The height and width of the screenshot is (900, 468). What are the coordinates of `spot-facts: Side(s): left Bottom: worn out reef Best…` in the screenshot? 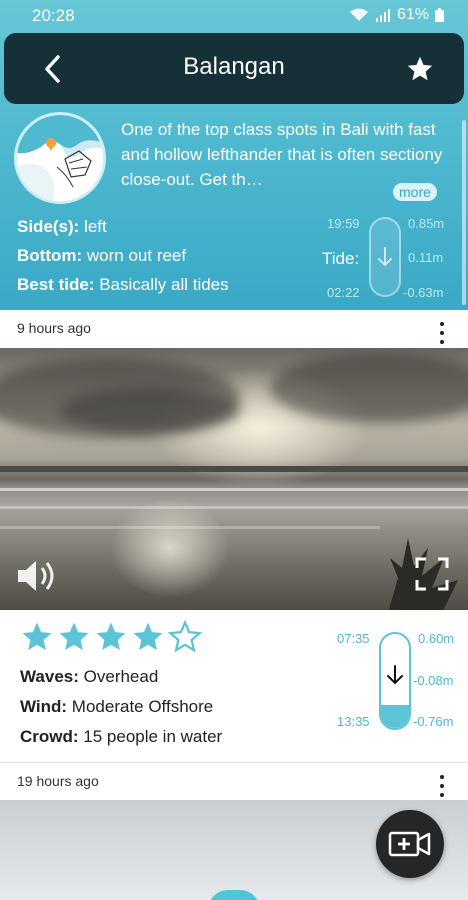 It's located at (123, 258).